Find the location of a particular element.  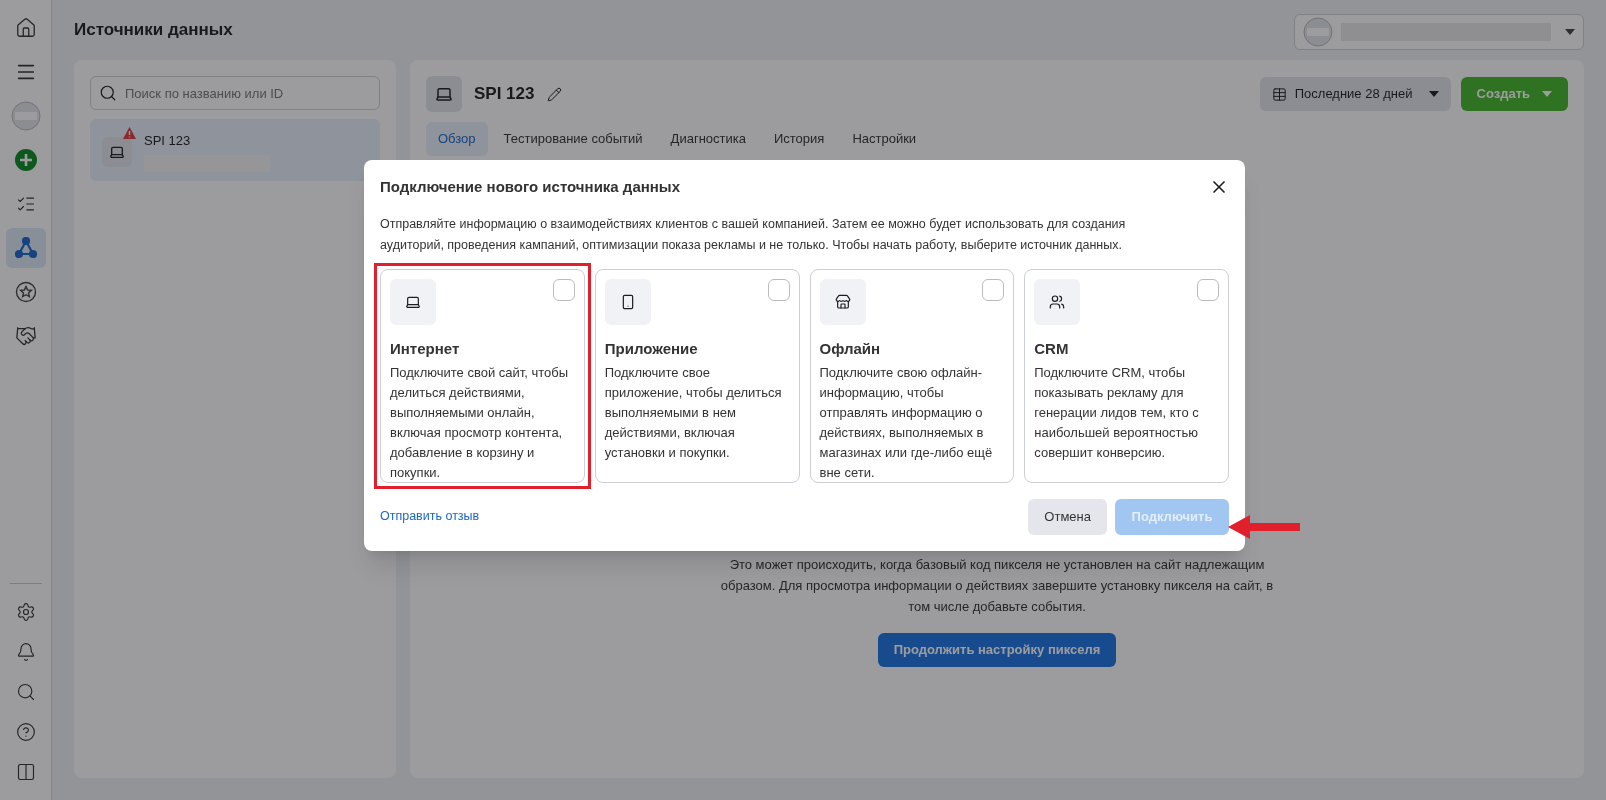

source-option-card: Приложение Подключите свое приложение, чтобы делиться выполняемыми в нем действиями, включая установки и покупки. is located at coordinates (697, 375).